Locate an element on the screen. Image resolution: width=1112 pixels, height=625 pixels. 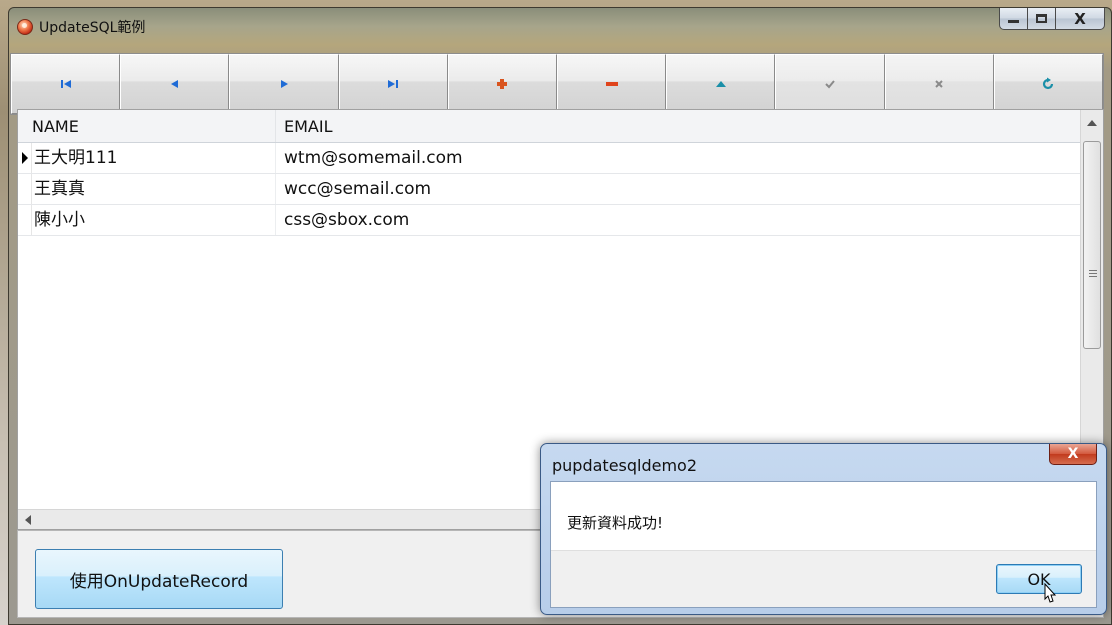
cell-name: 陳小小 is located at coordinates (154, 220).